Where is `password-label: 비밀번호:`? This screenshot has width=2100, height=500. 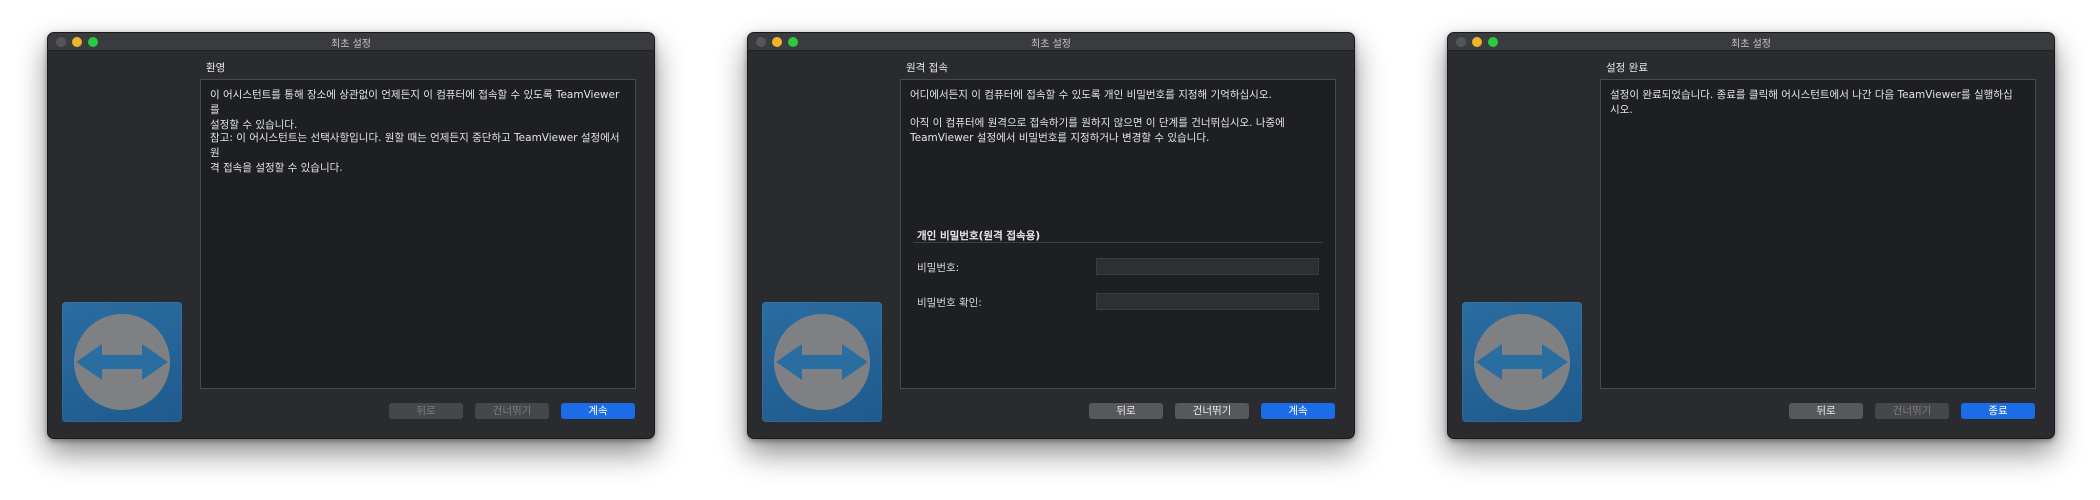
password-label: 비밀번호: is located at coordinates (938, 268).